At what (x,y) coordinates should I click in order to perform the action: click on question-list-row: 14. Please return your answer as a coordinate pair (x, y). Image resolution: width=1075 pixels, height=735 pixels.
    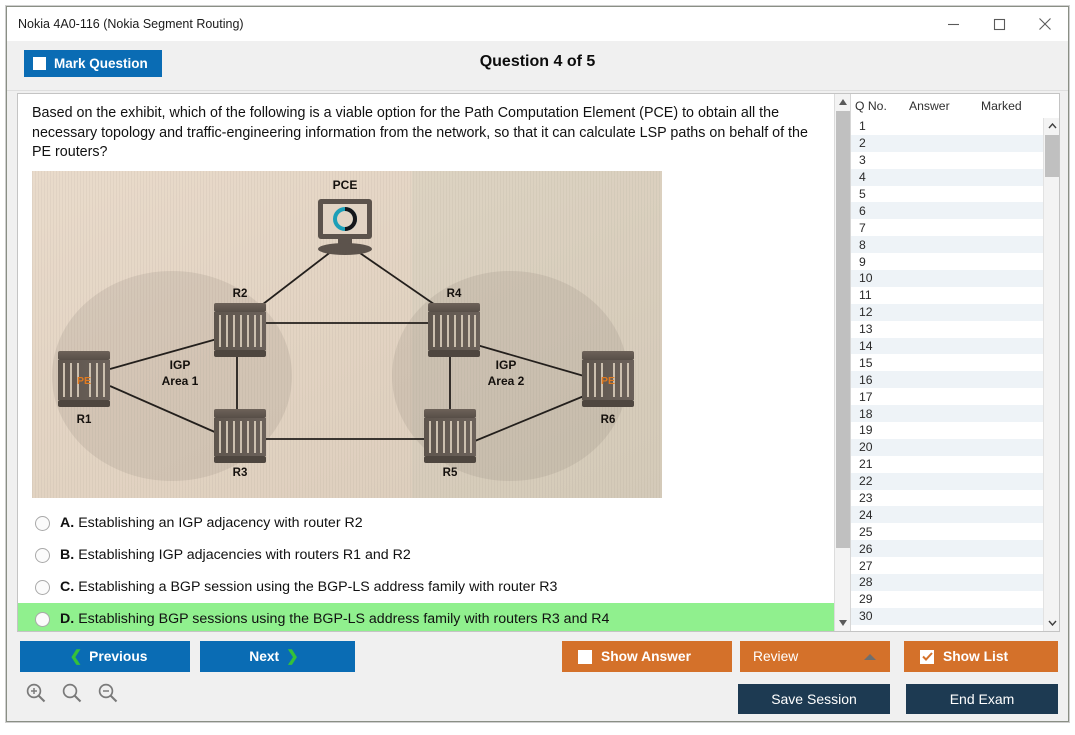
    Looking at the image, I should click on (947, 346).